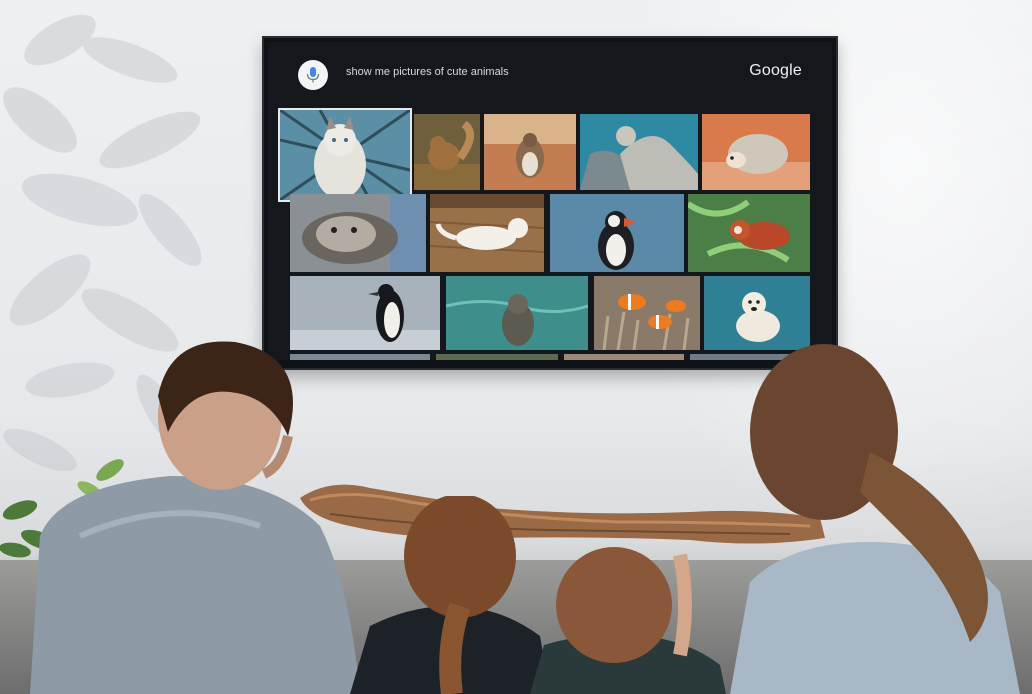  Describe the element at coordinates (345, 155) in the screenshot. I see `photo-cat` at that location.